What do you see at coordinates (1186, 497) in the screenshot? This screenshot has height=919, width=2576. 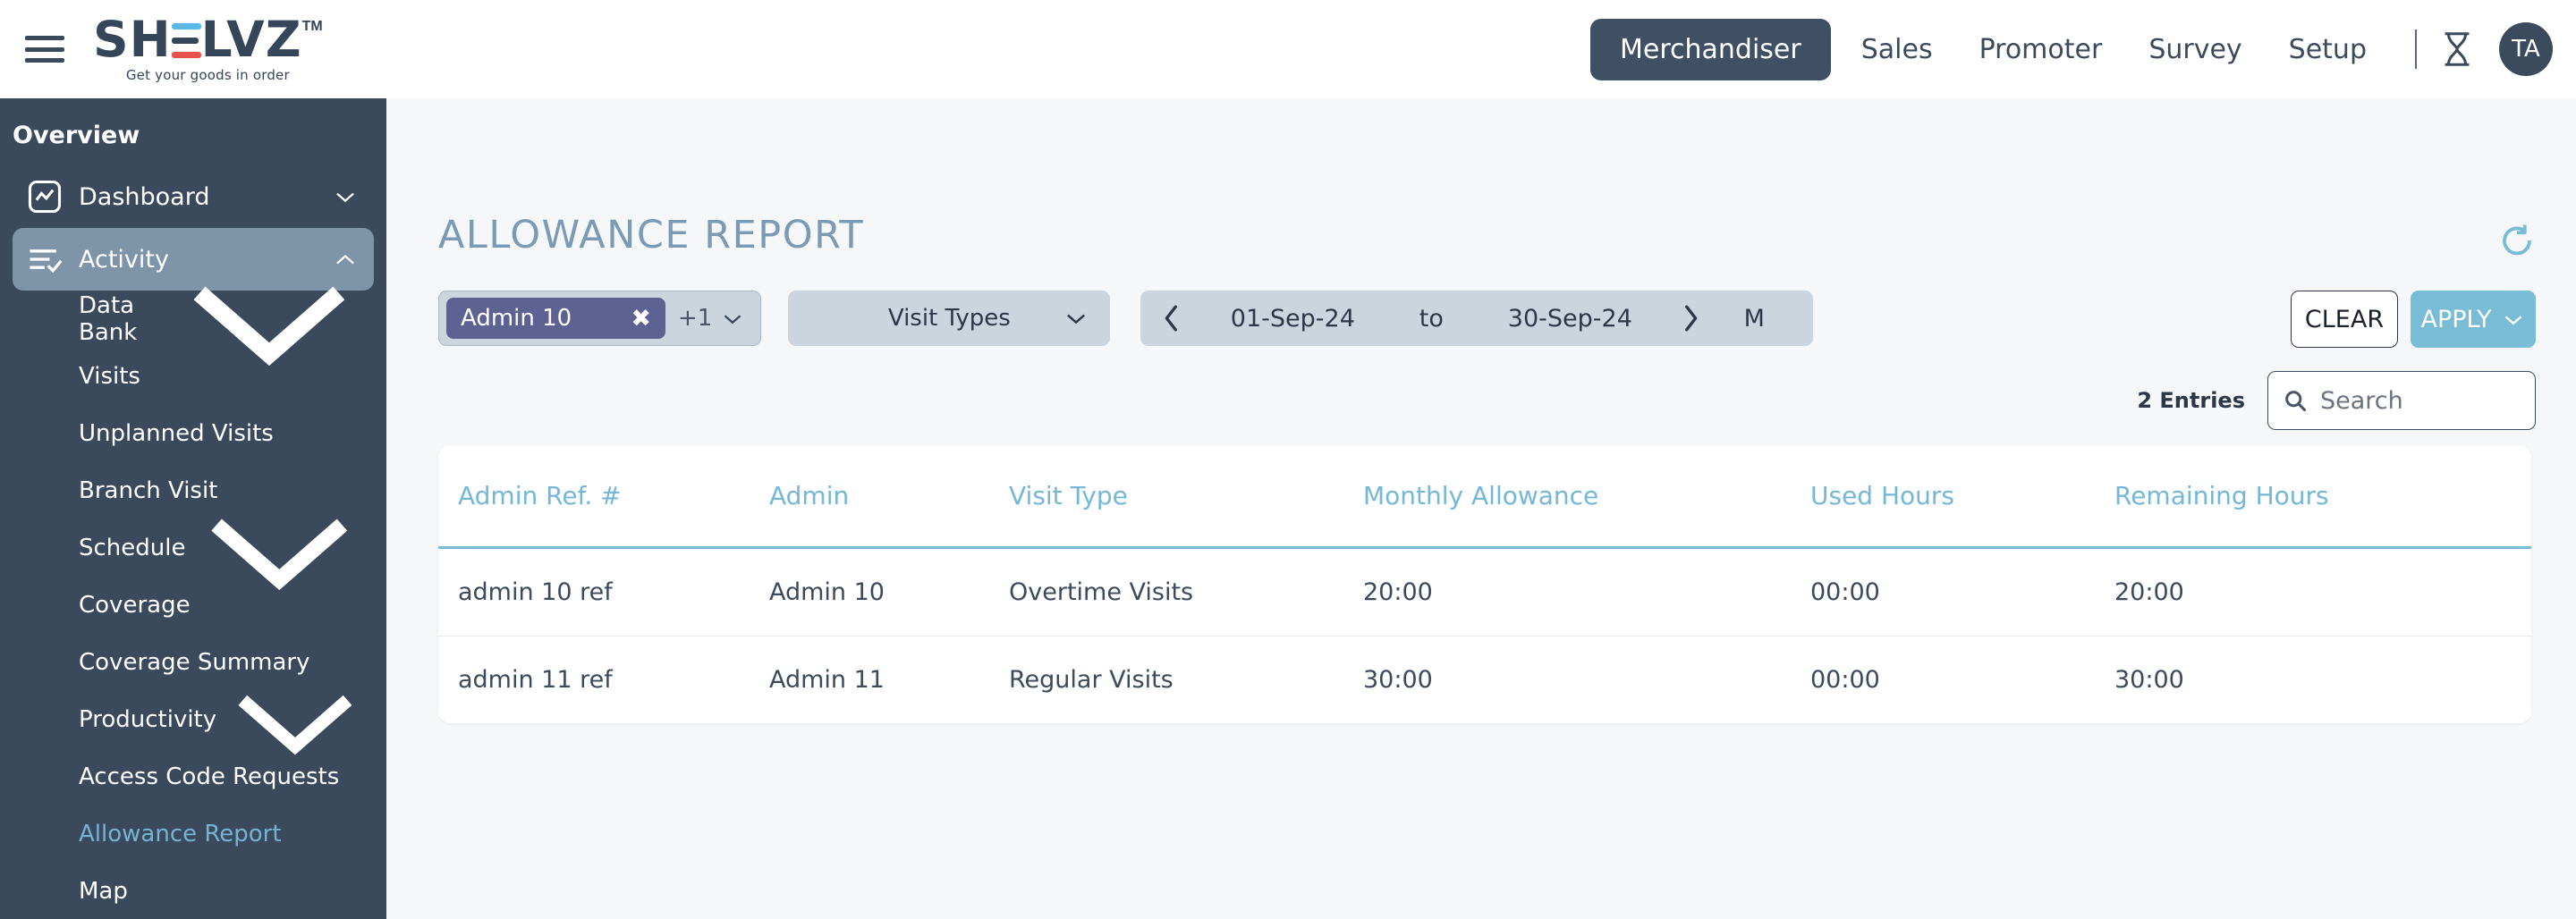 I see `column-header-visit-type: Visit Type` at bounding box center [1186, 497].